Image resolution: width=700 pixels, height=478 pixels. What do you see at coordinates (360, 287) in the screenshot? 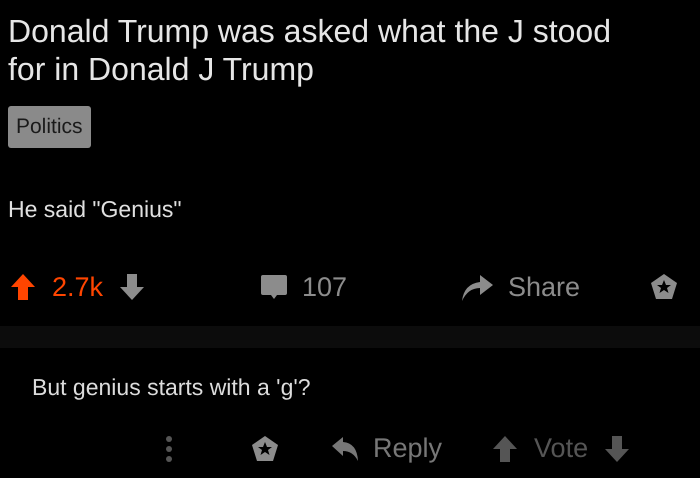
I see `comments-button: 107` at bounding box center [360, 287].